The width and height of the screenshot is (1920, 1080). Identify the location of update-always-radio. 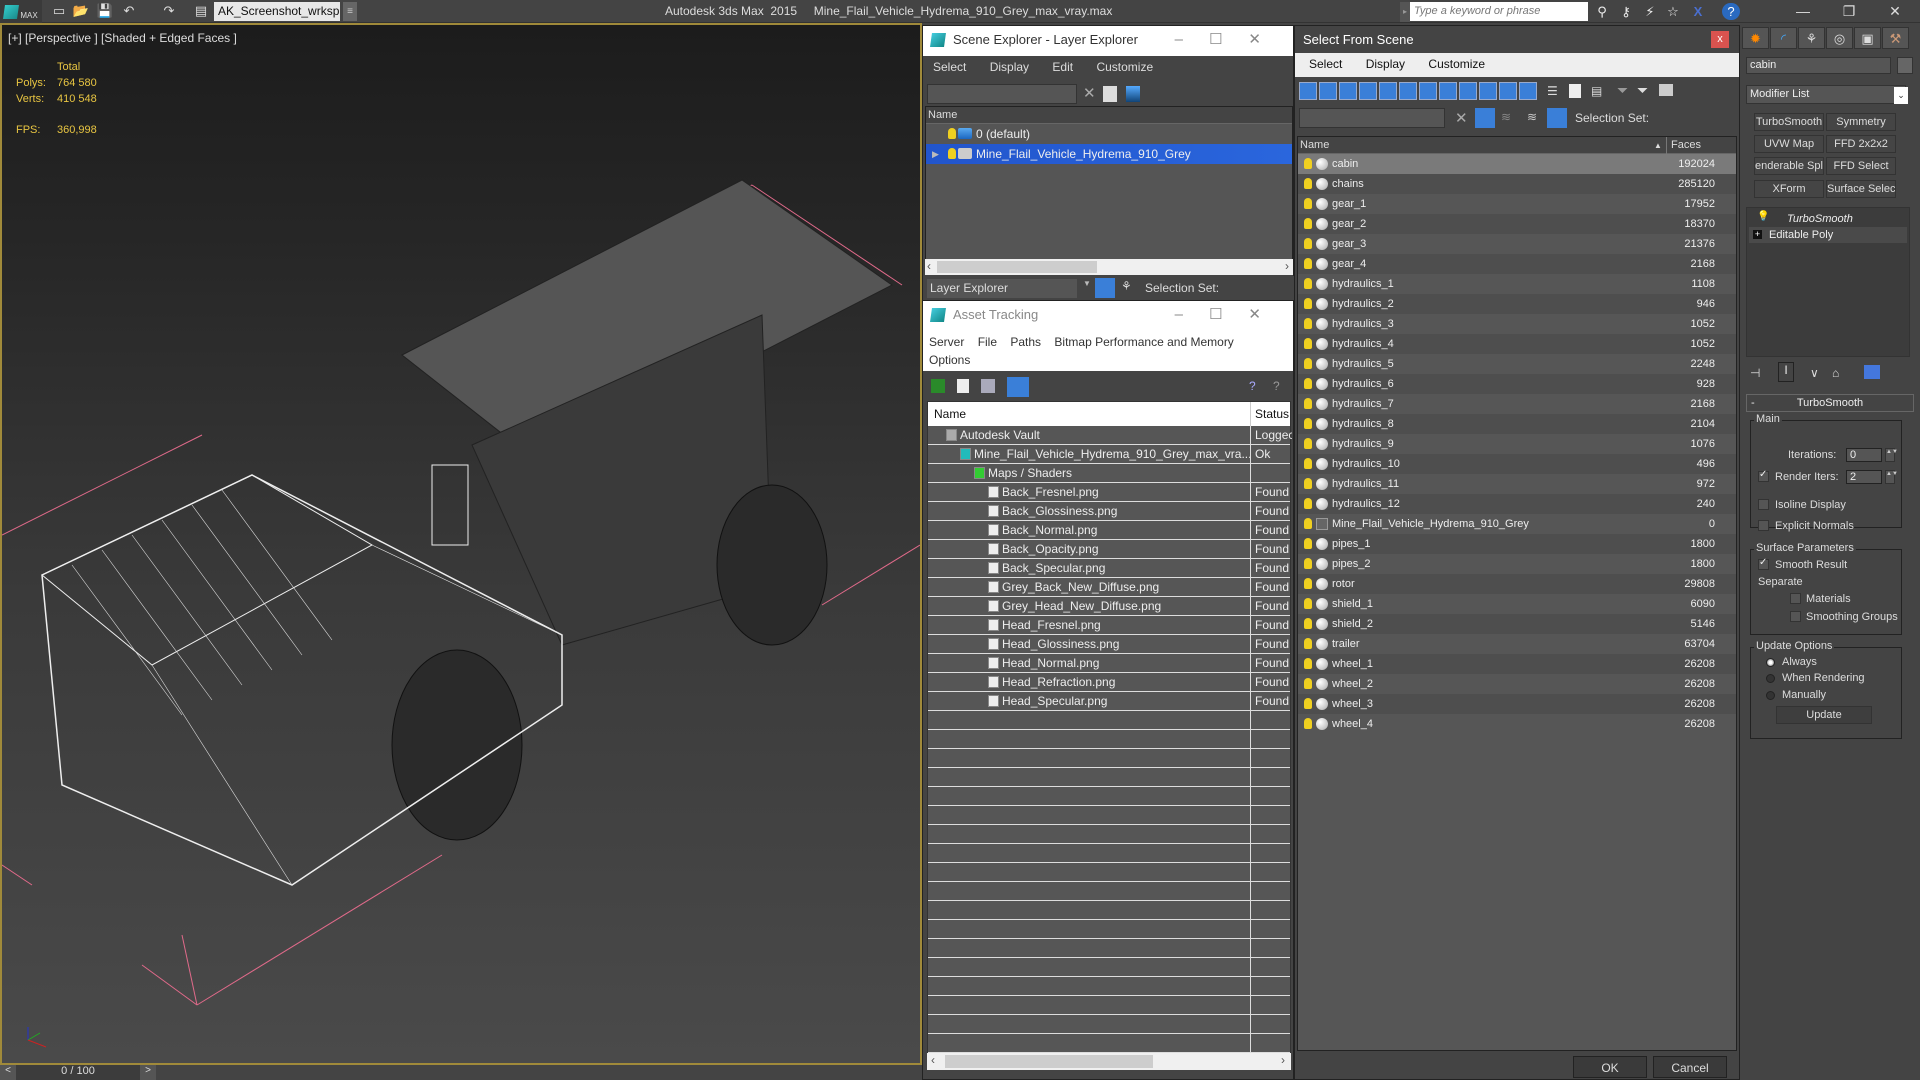
(1770, 662).